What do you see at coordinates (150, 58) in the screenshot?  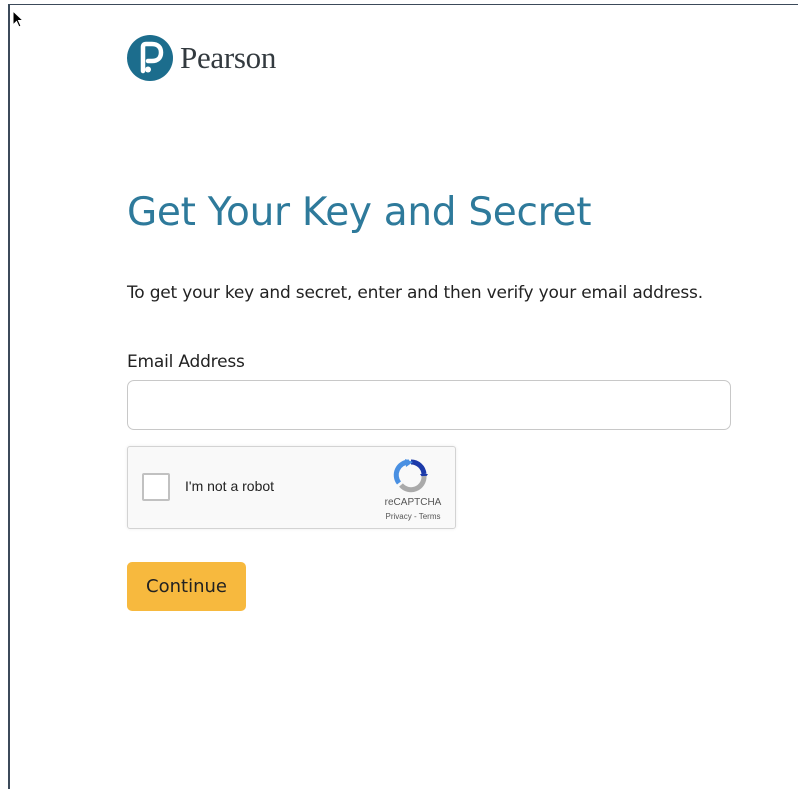 I see `pearson-logo-icon` at bounding box center [150, 58].